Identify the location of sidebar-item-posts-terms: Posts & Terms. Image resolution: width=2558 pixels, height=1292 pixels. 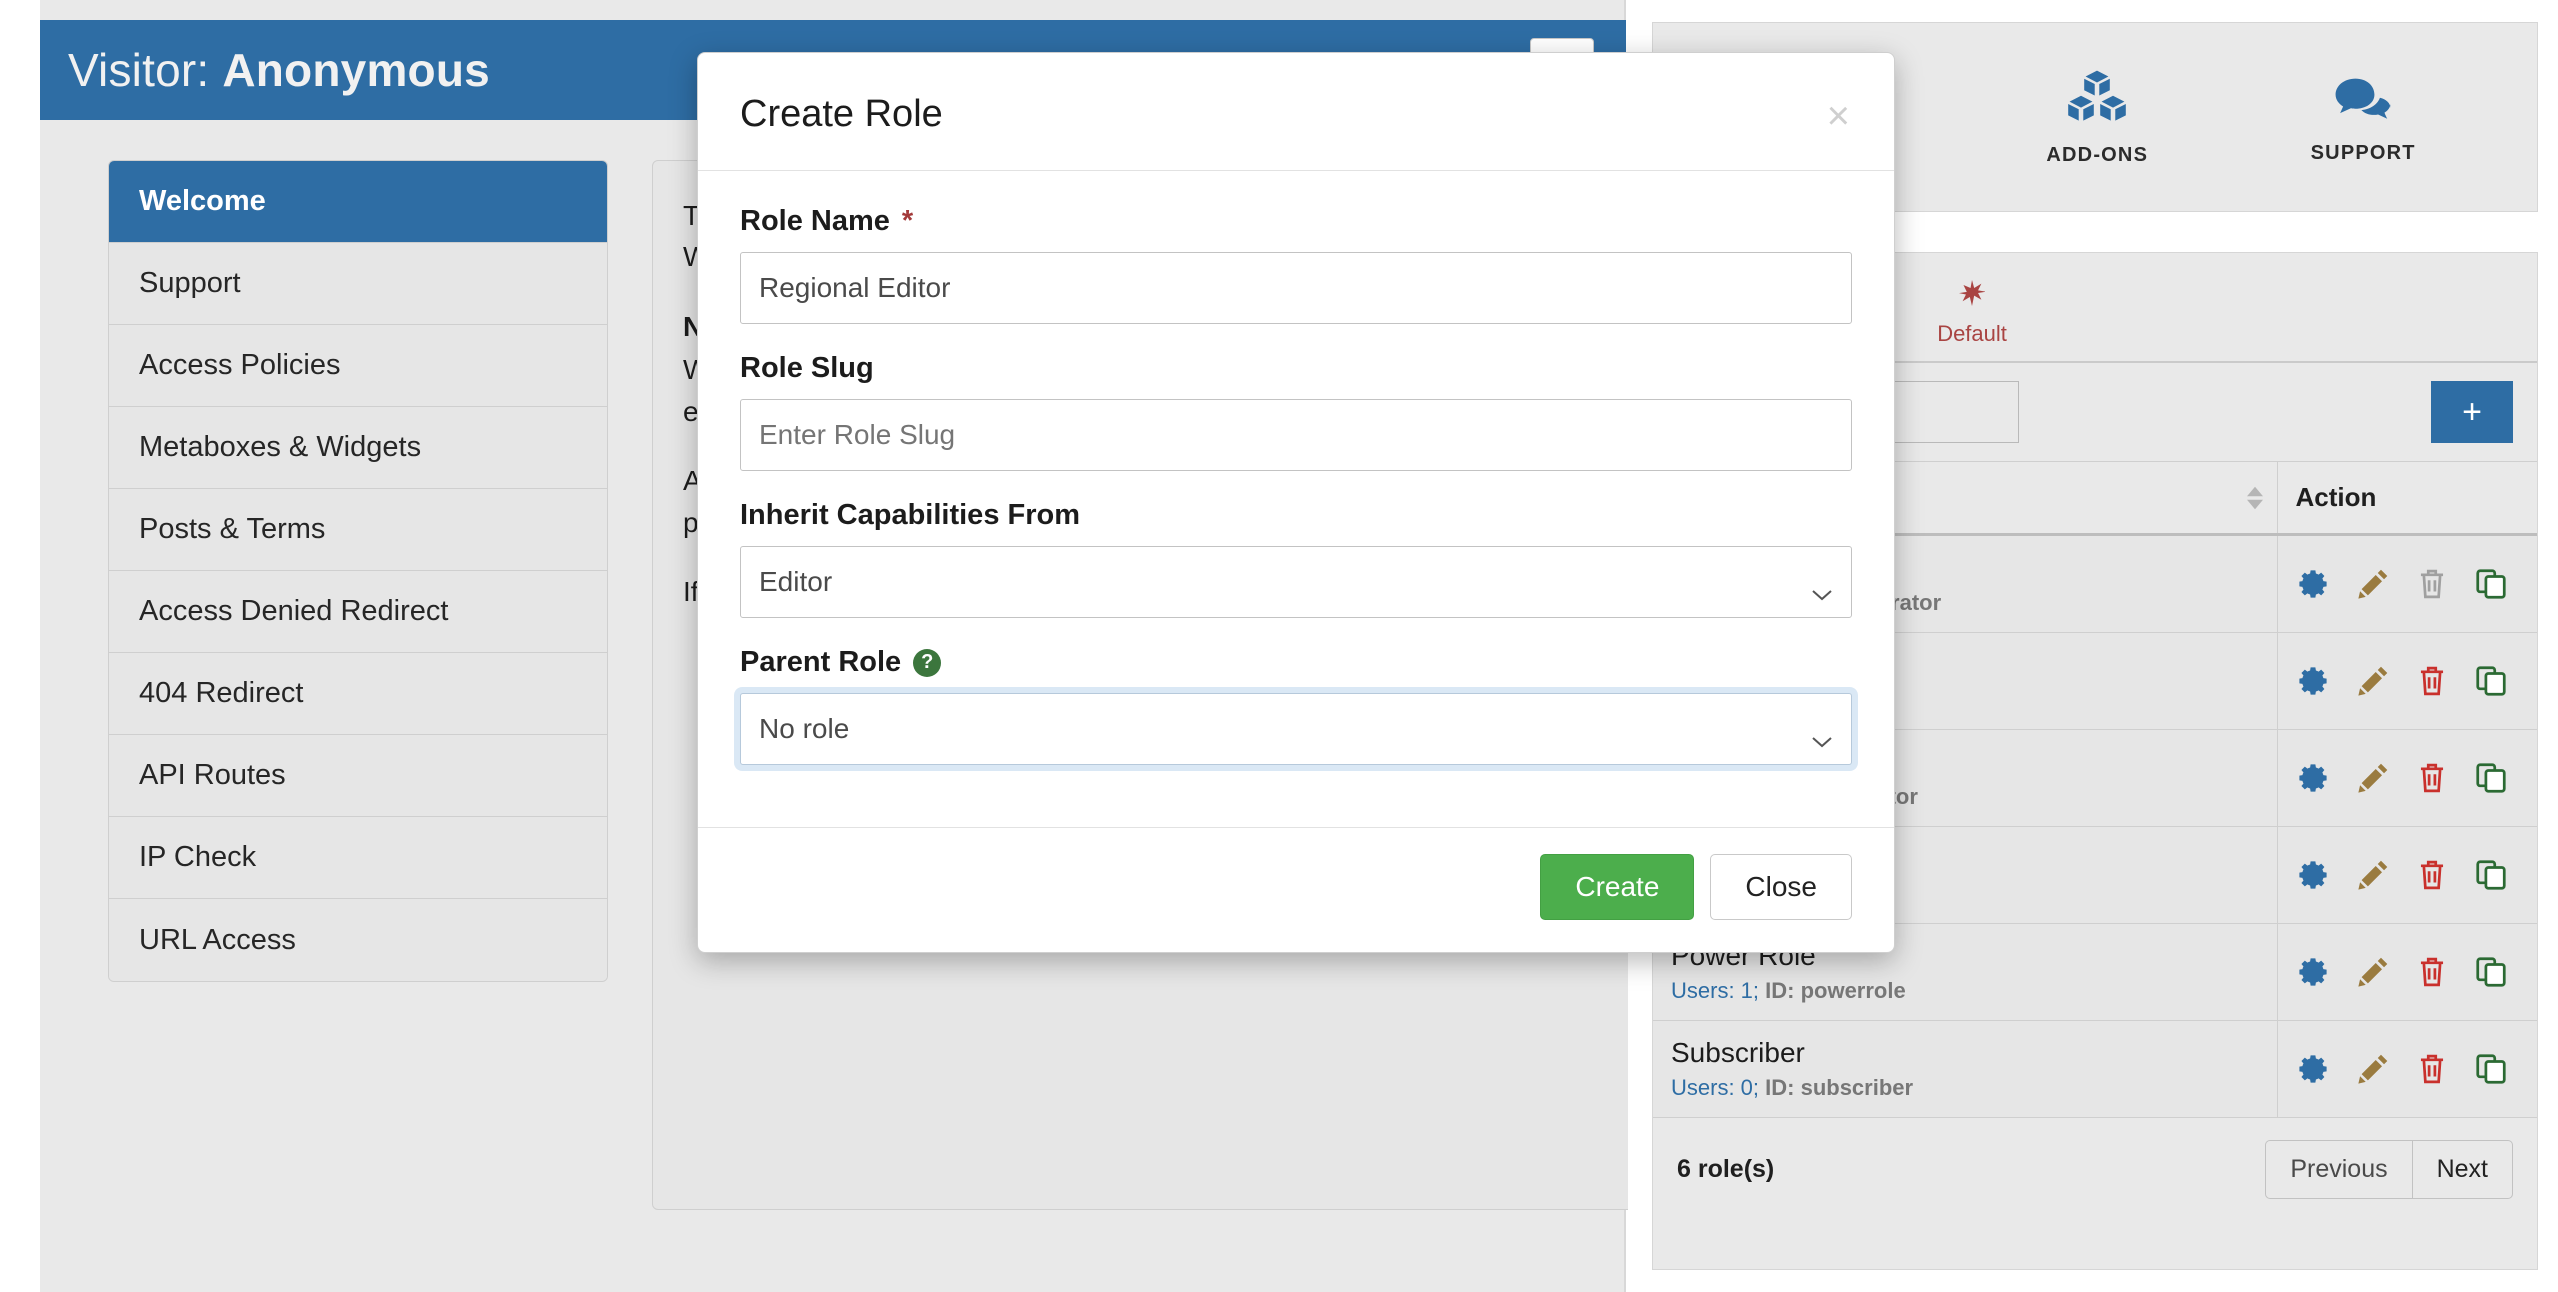
(358, 530).